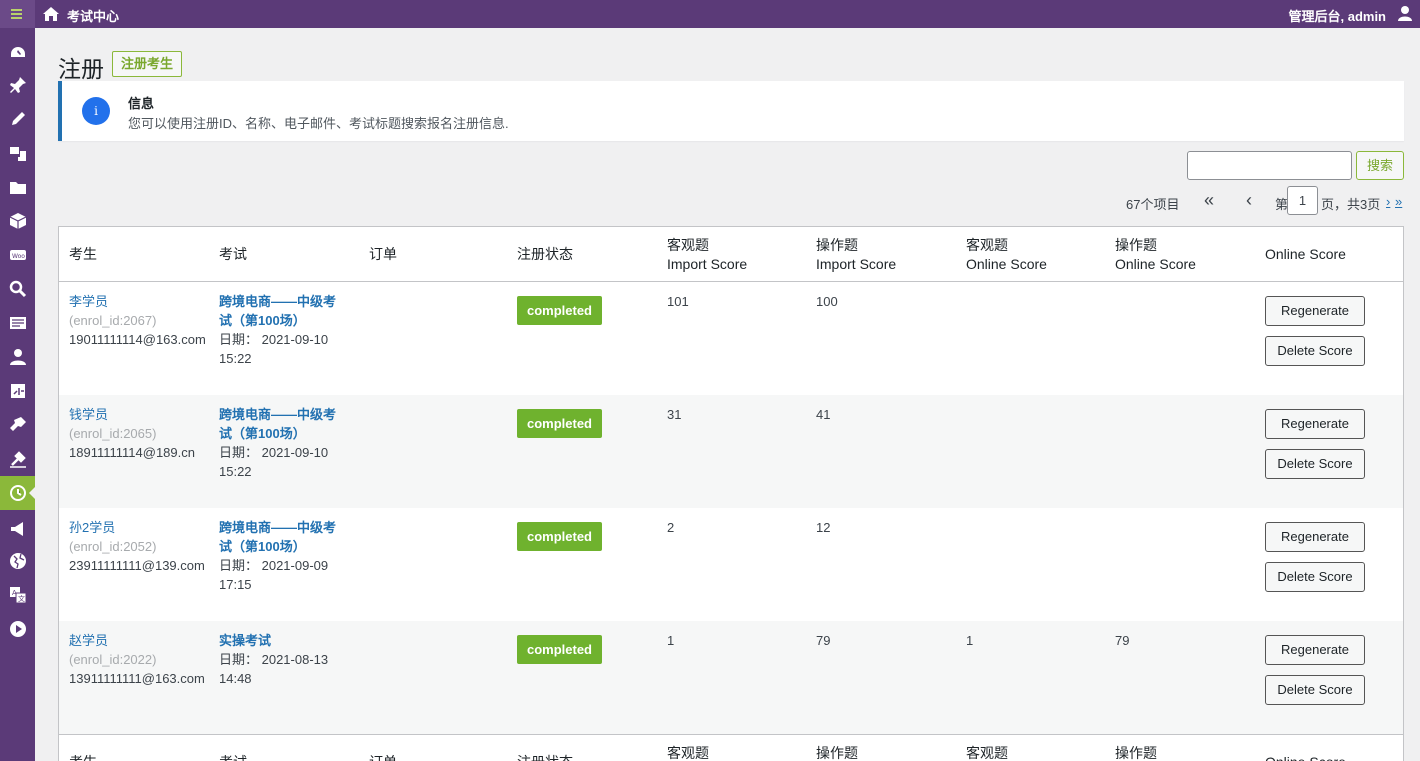  I want to click on enrol-id: (enrol_id:2052), so click(113, 546).